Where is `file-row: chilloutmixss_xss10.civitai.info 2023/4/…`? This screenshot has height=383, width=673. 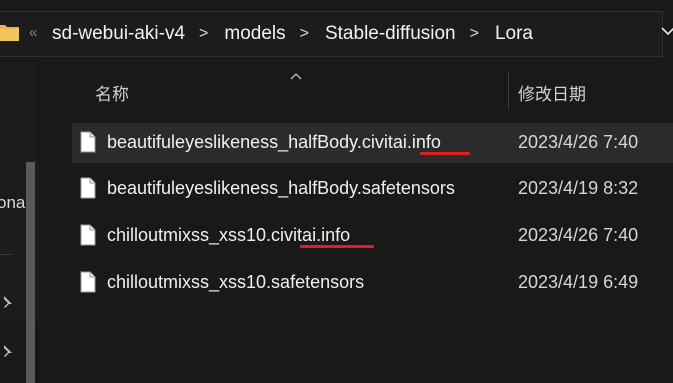 file-row: chilloutmixss_xss10.civitai.info 2023/4/… is located at coordinates (372, 236).